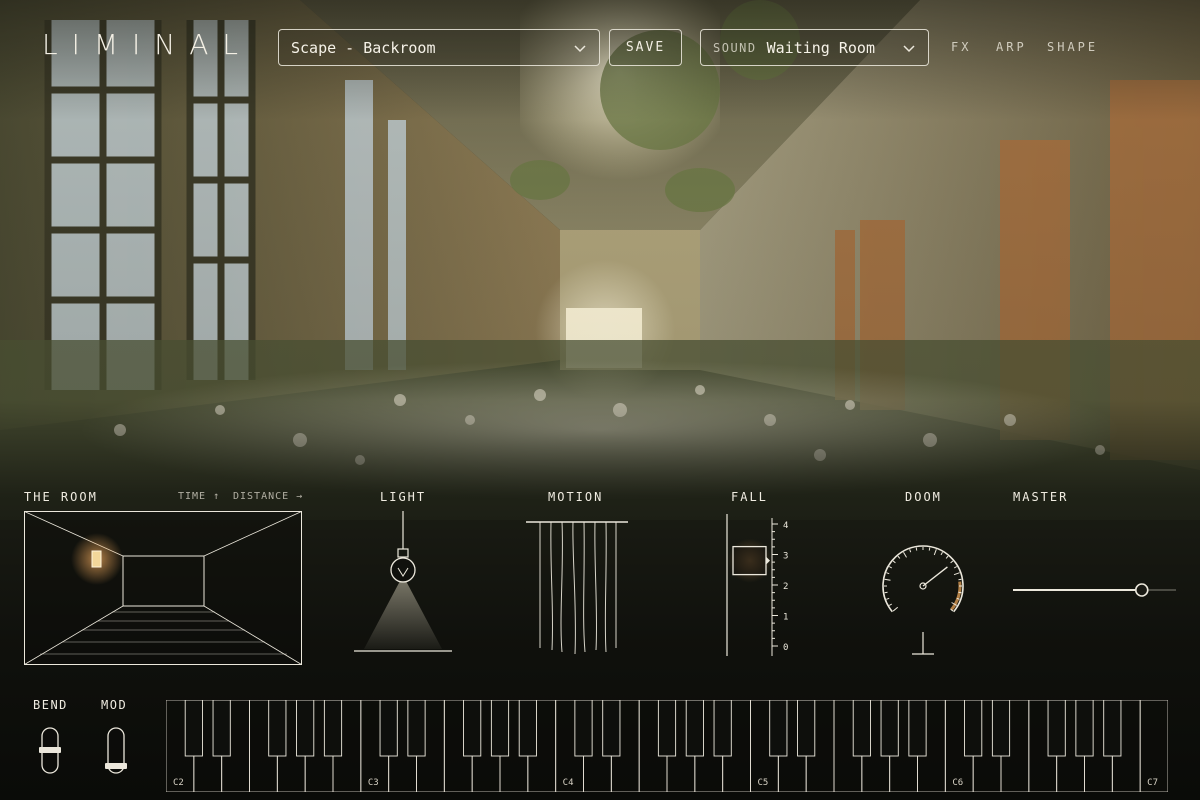 This screenshot has height=800, width=1200. What do you see at coordinates (749, 497) in the screenshot?
I see `fall-title: FALL` at bounding box center [749, 497].